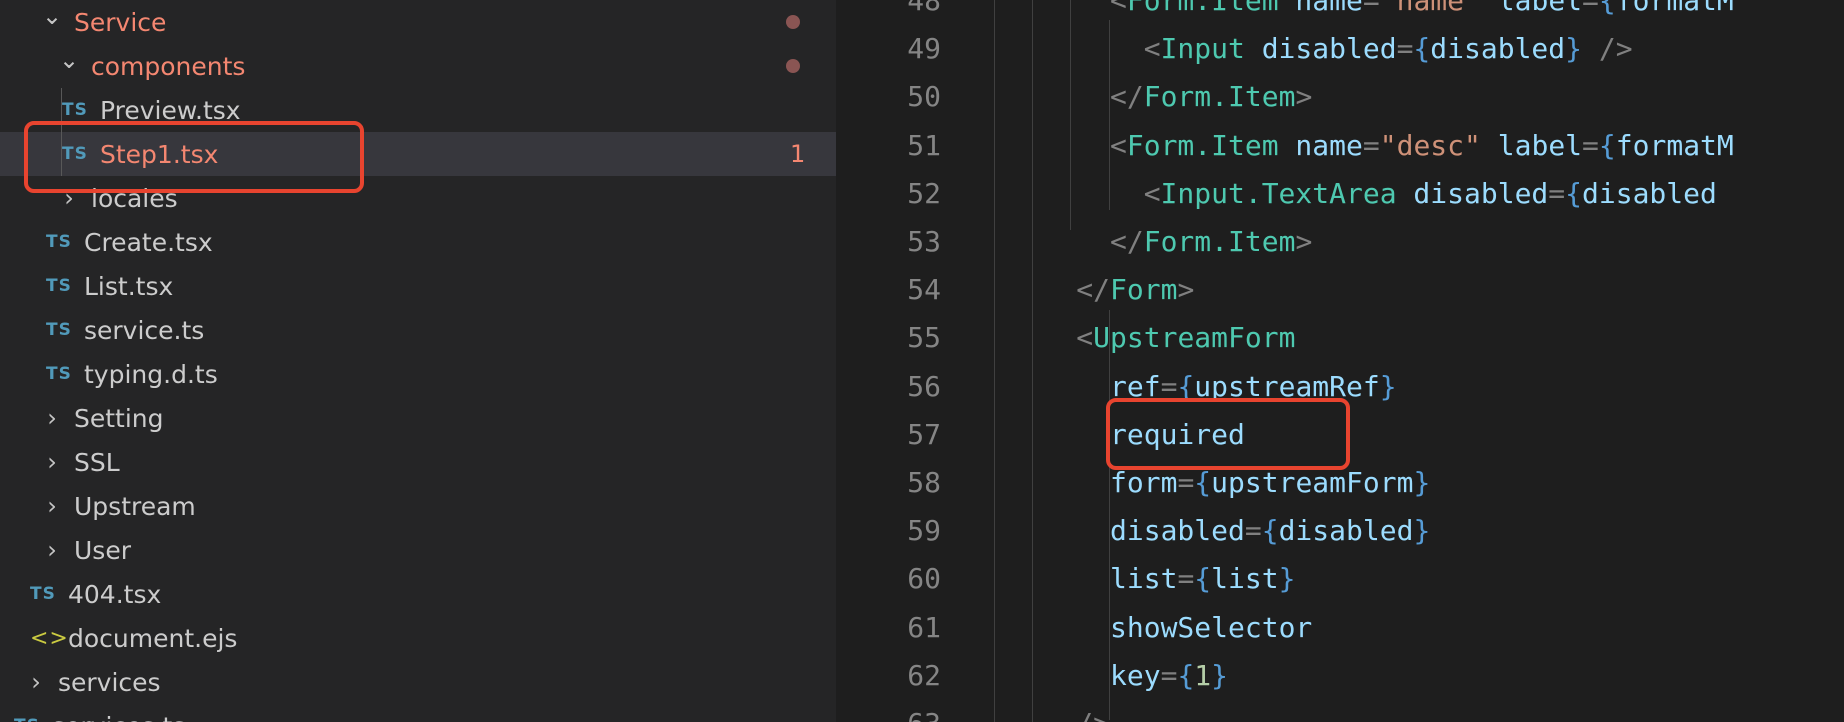  Describe the element at coordinates (115, 594) in the screenshot. I see `tree-item-label: 404.tsx` at that location.